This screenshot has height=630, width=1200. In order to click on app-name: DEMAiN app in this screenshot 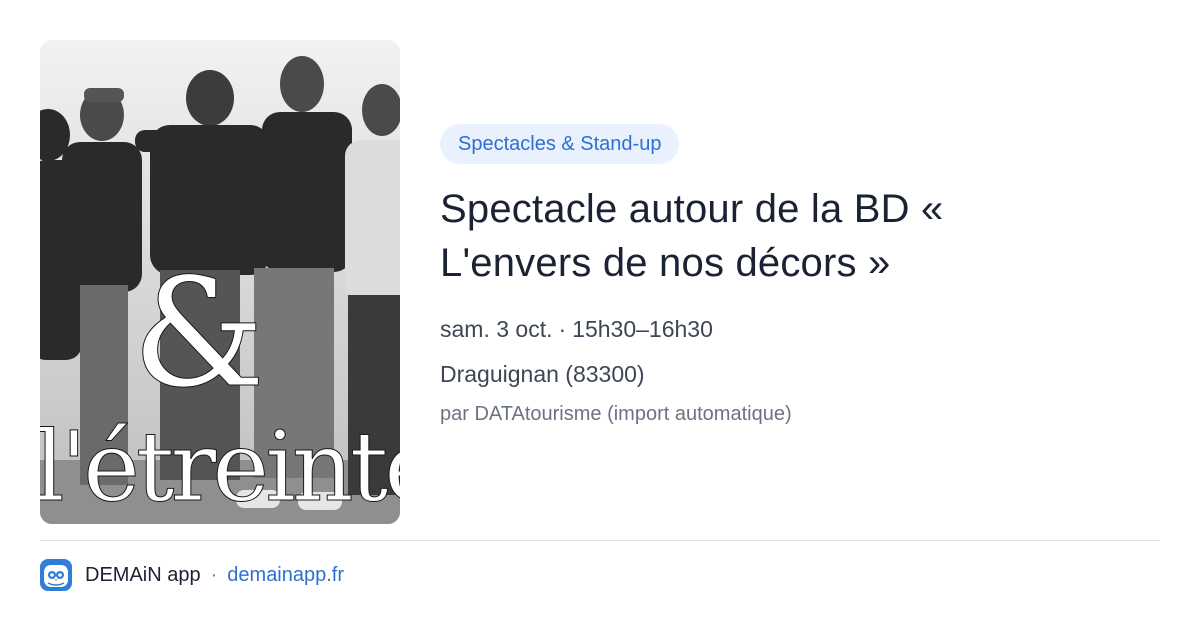, I will do `click(143, 574)`.